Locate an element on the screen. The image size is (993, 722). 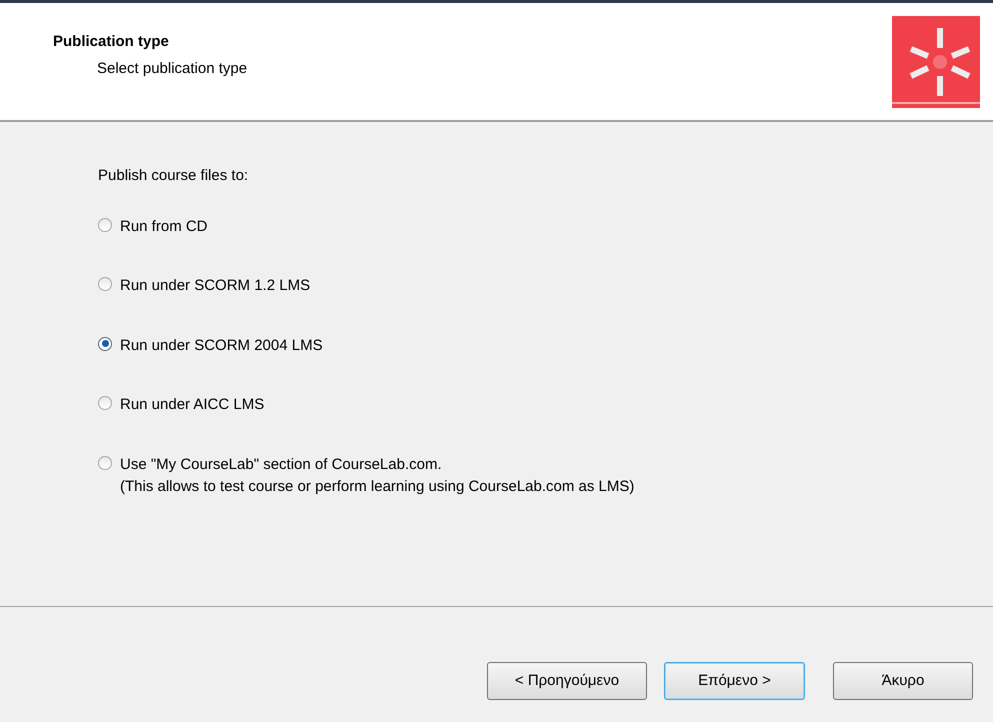
header-title: Publication type is located at coordinates (111, 42).